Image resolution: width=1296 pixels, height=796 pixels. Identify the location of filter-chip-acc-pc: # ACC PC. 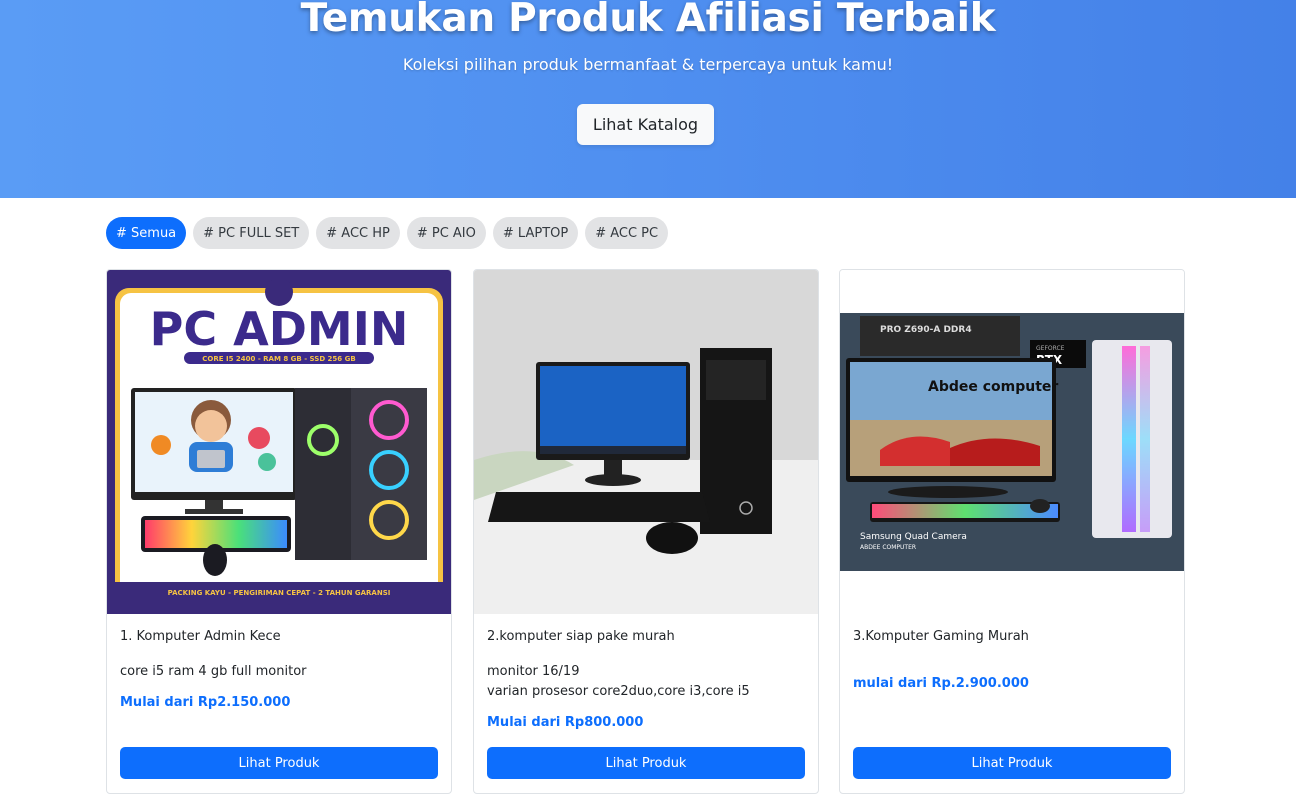
(627, 233).